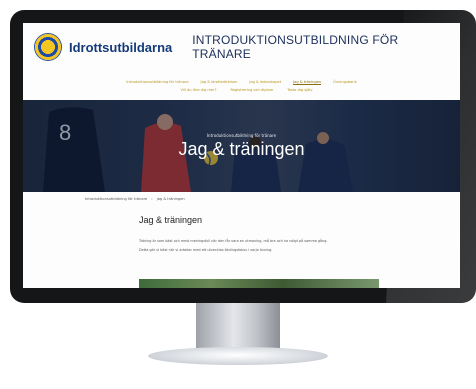 This screenshot has width=476, height=389. Describe the element at coordinates (265, 82) in the screenshot. I see `nav-item-ledarskapet: Jag & ledarskapet` at that location.